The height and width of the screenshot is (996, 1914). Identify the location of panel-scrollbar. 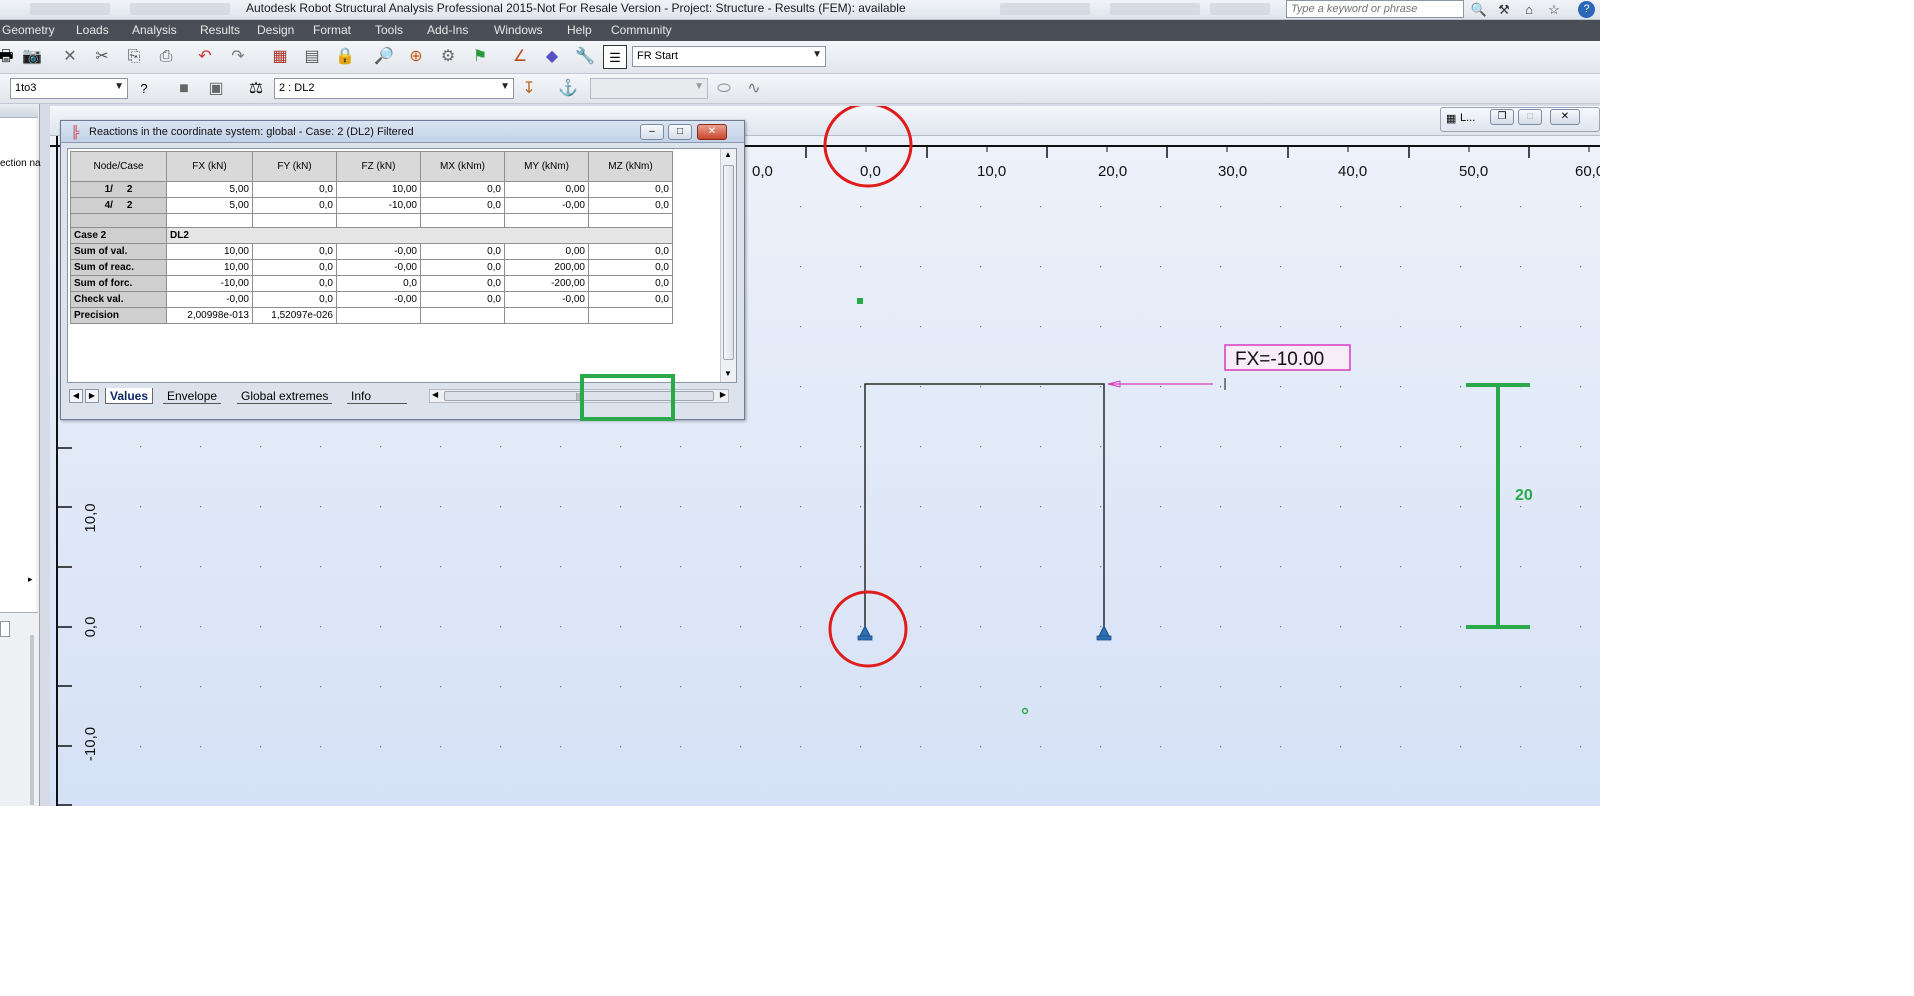
(32, 720).